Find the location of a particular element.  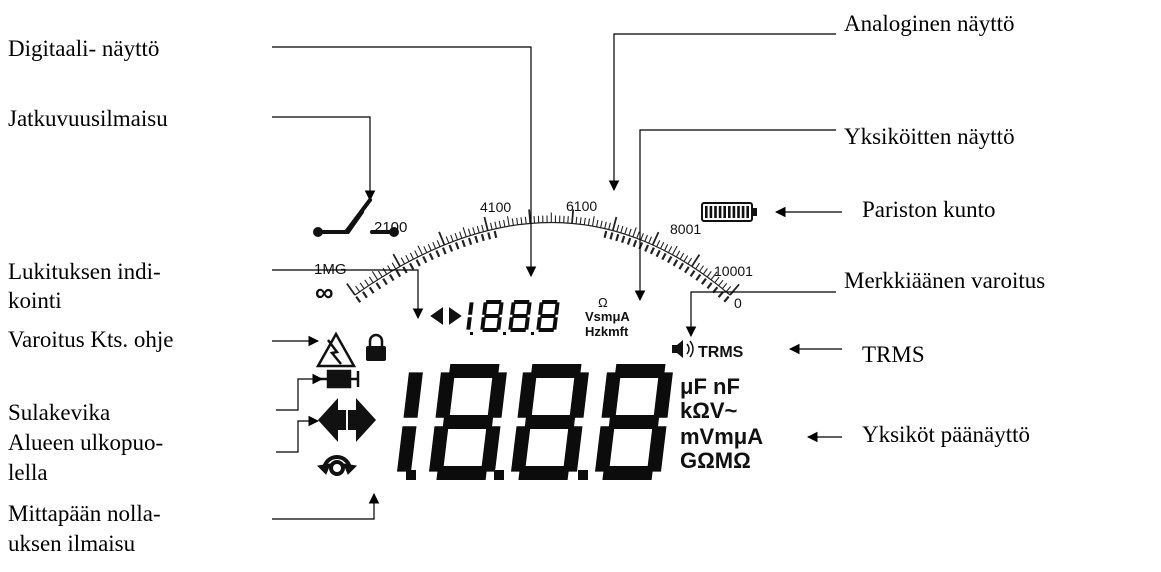

small-digit-4-segment is located at coordinates (548, 316).